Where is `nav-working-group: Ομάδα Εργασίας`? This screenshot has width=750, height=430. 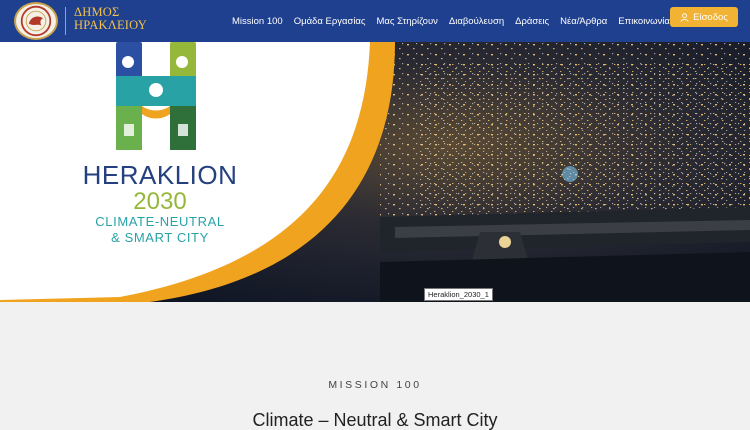
nav-working-group: Ομάδα Εργασίας is located at coordinates (330, 21).